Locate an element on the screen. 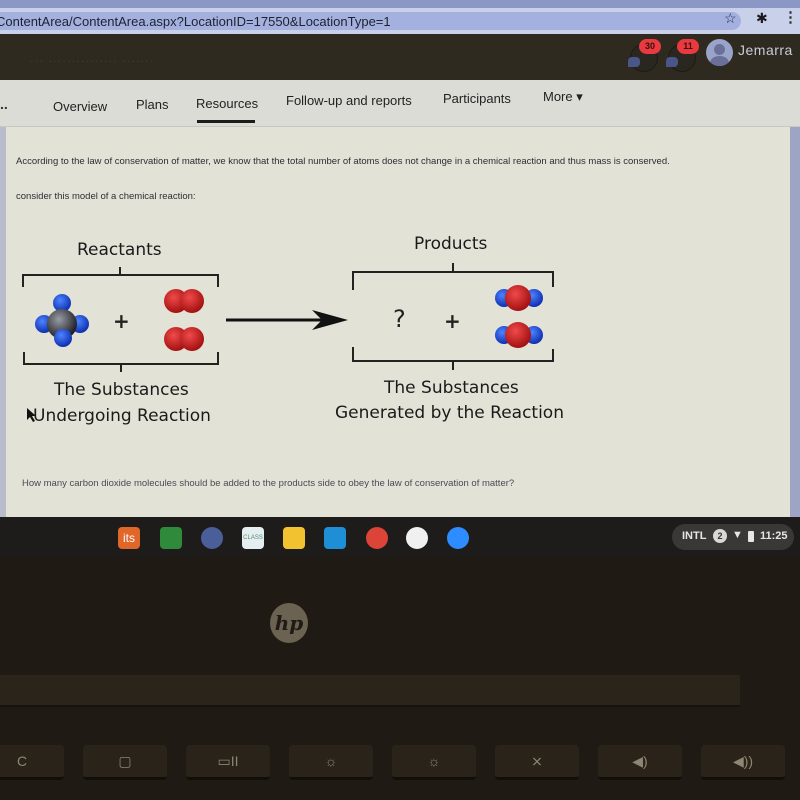  class-app-icon: CLASS is located at coordinates (253, 538).